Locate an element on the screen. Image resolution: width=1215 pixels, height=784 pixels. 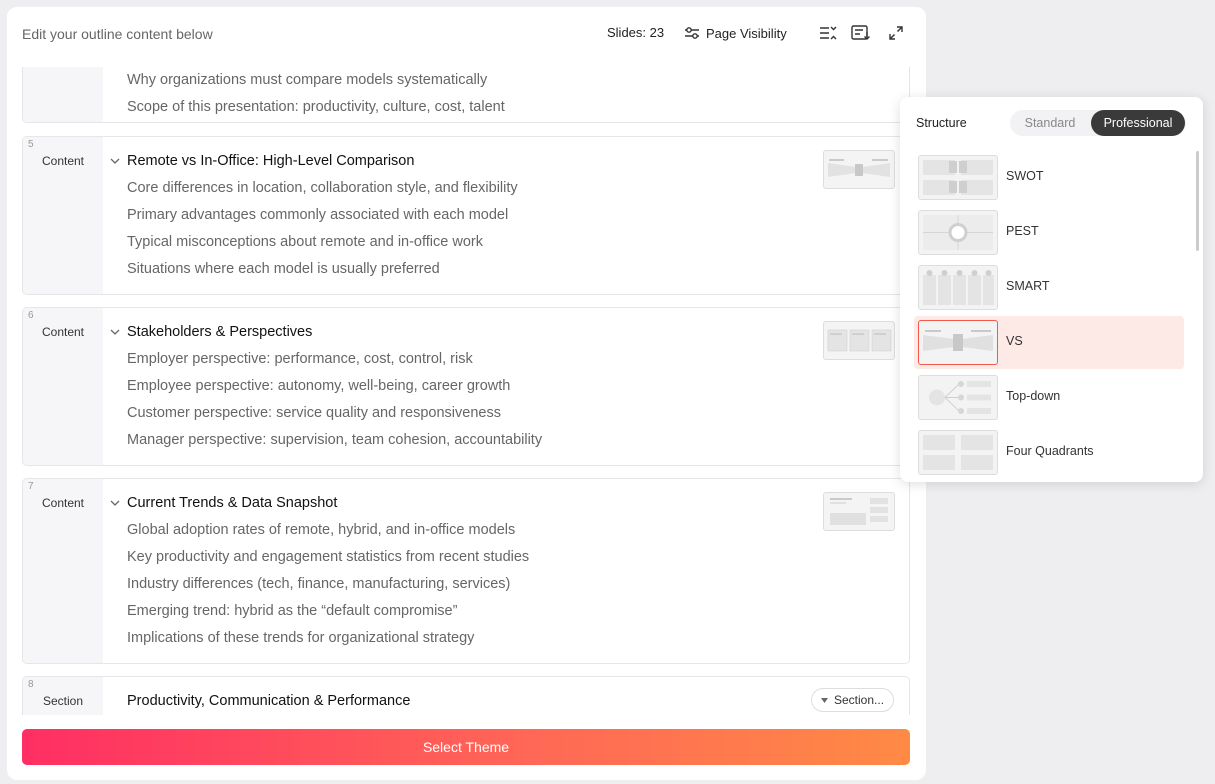
structure-option-label: PEST is located at coordinates (1022, 231).